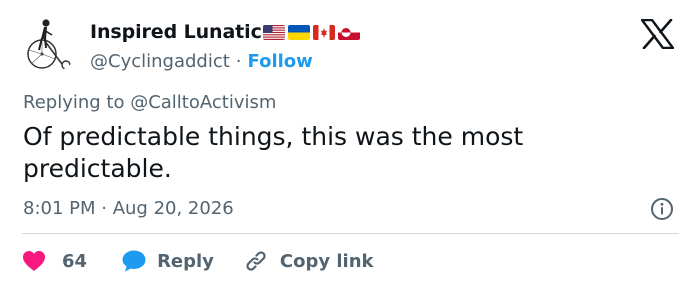 The width and height of the screenshot is (700, 287). I want to click on author-block: Inspired Lunatic @Cyclingaddict · Follow, so click(225, 46).